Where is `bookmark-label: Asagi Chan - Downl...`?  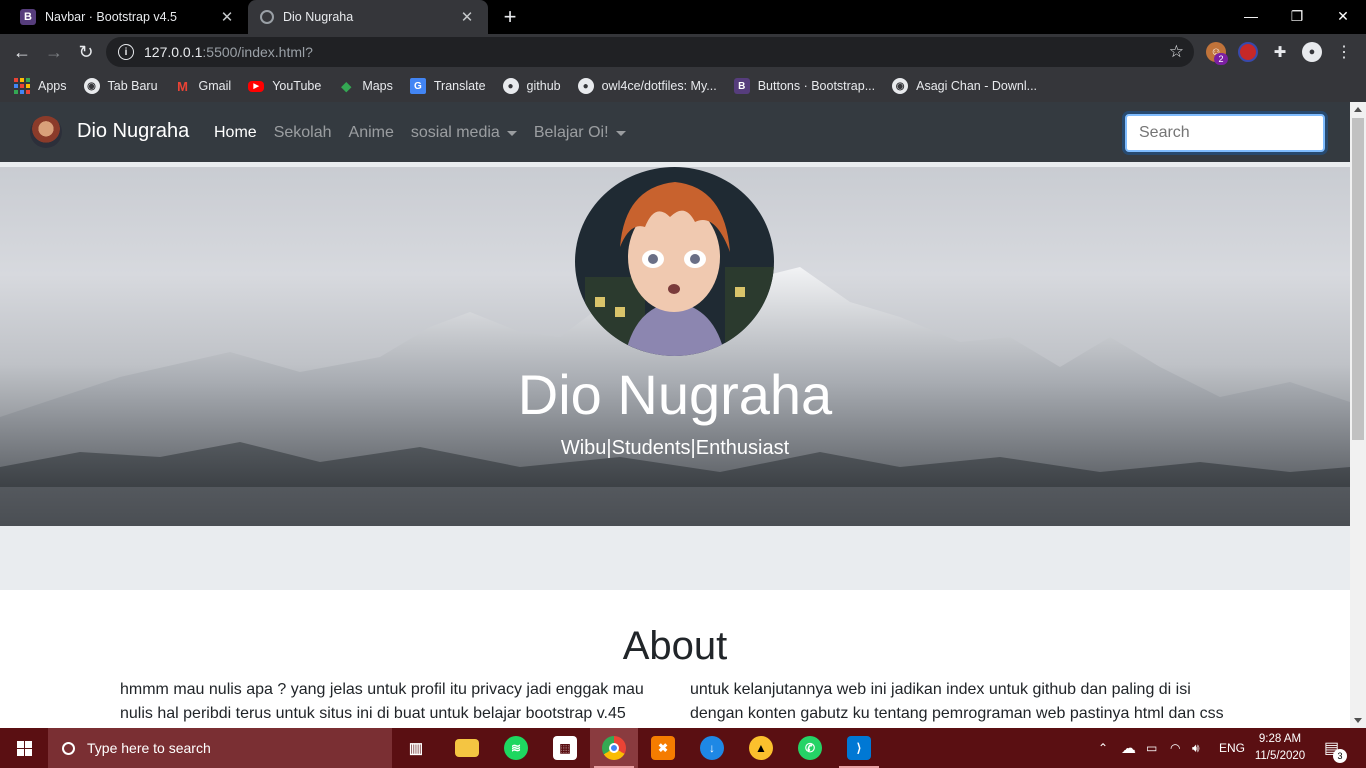 bookmark-label: Asagi Chan - Downl... is located at coordinates (977, 86).